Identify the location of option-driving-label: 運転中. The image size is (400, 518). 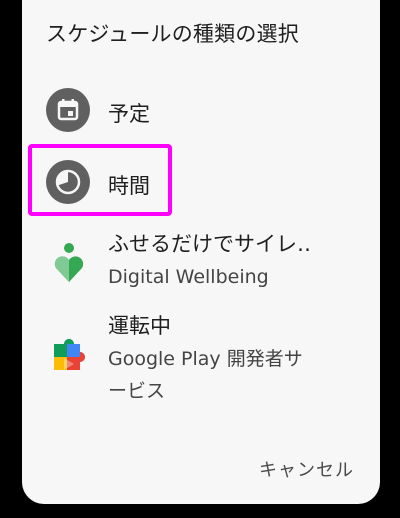
(139, 326).